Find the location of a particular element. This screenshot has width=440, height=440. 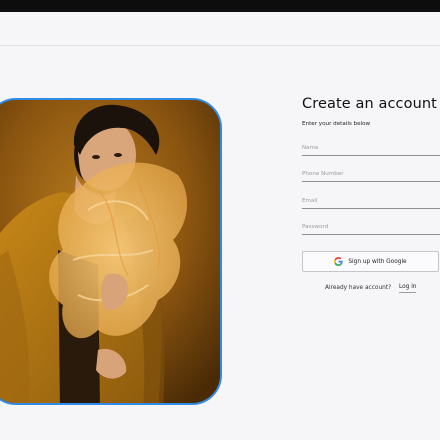

password-field-wrapper is located at coordinates (371, 227).